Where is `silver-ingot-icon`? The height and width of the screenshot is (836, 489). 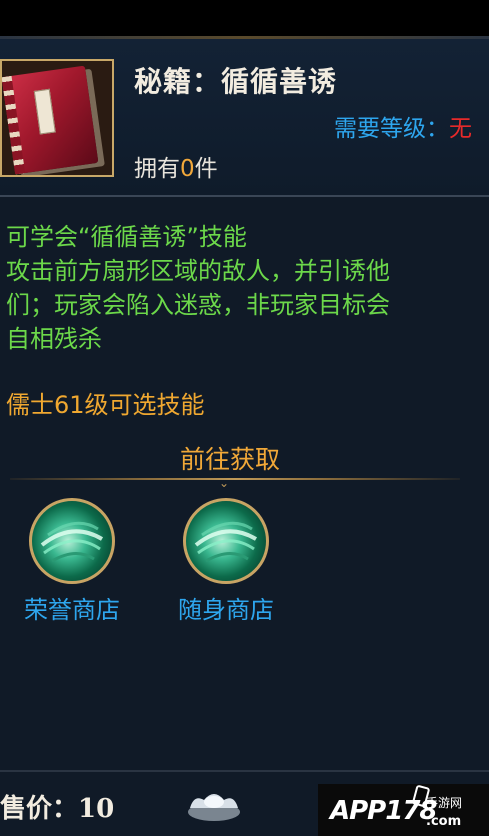
silver-ingot-icon is located at coordinates (214, 807).